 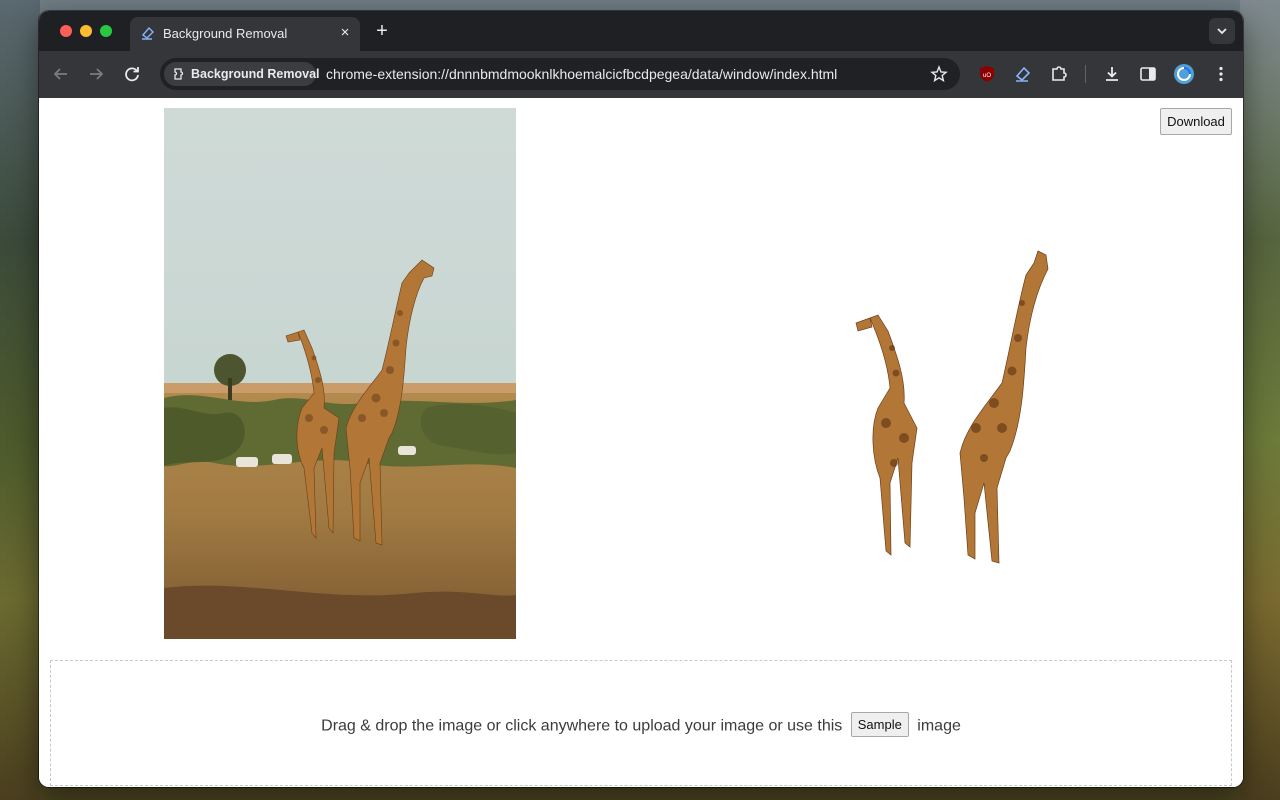 What do you see at coordinates (382, 32) in the screenshot?
I see `new-tab-button: +` at bounding box center [382, 32].